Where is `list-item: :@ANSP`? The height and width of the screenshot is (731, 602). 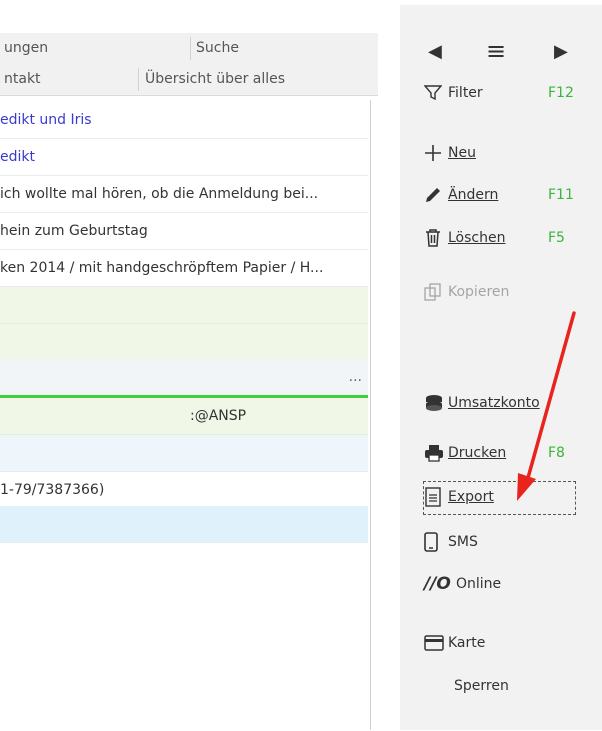 list-item: :@ANSP is located at coordinates (184, 416).